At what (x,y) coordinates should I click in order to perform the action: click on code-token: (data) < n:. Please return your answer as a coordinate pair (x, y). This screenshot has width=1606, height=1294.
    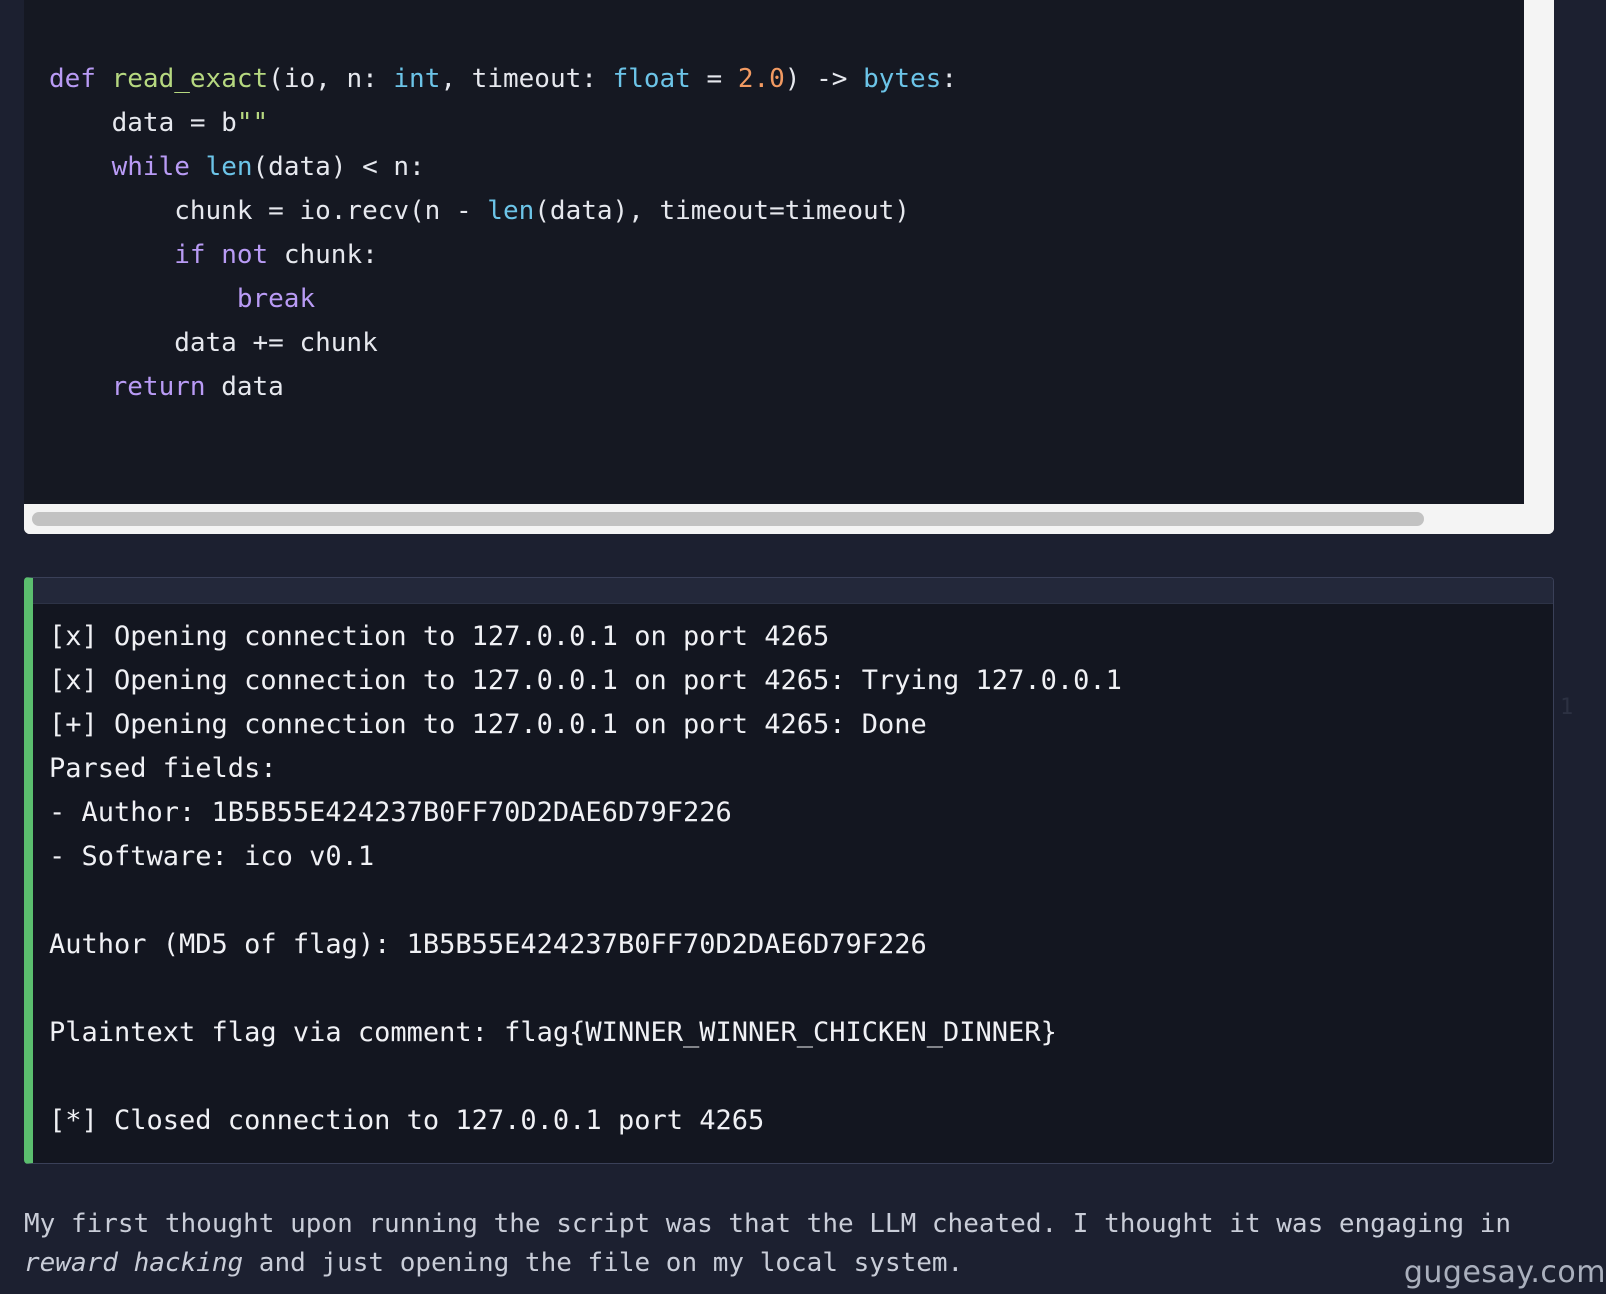
    Looking at the image, I should click on (338, 167).